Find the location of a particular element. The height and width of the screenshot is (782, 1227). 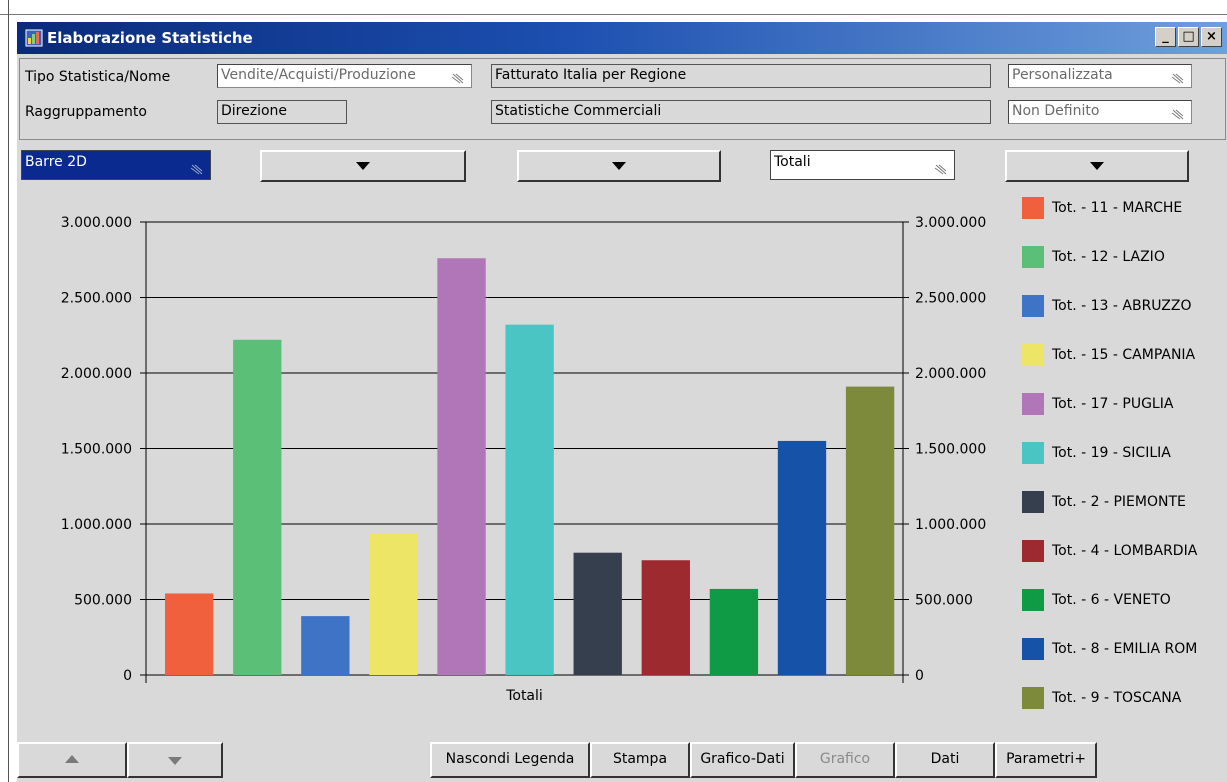

scroll-up-button is located at coordinates (72, 760).